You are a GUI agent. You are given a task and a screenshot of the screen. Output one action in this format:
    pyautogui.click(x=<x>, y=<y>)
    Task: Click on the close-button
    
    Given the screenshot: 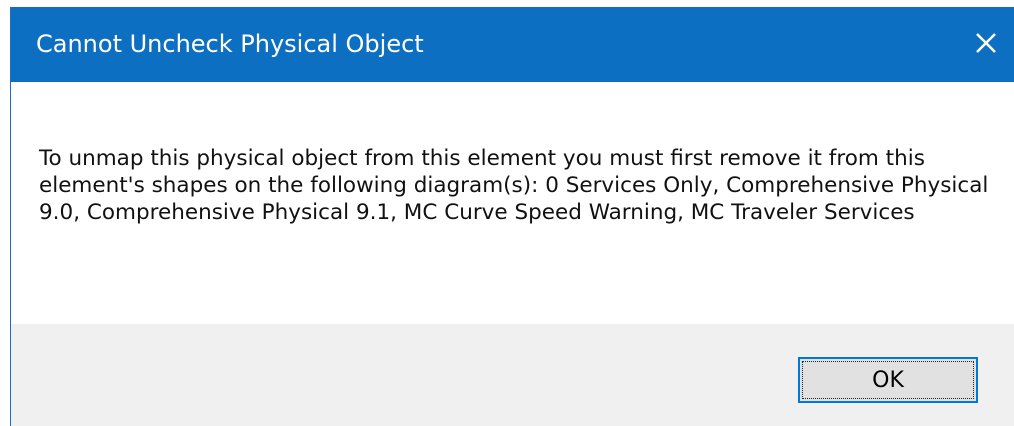 What is the action you would take?
    pyautogui.click(x=986, y=43)
    